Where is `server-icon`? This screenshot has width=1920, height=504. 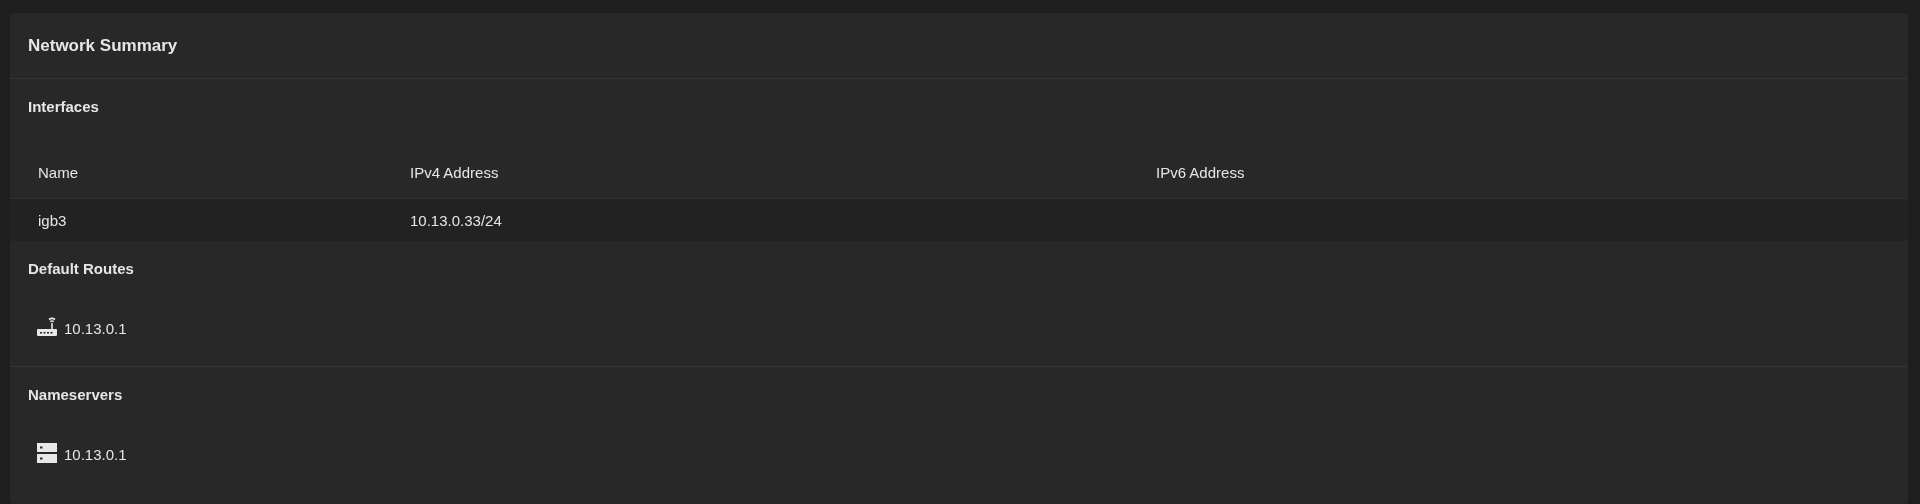 server-icon is located at coordinates (47, 453).